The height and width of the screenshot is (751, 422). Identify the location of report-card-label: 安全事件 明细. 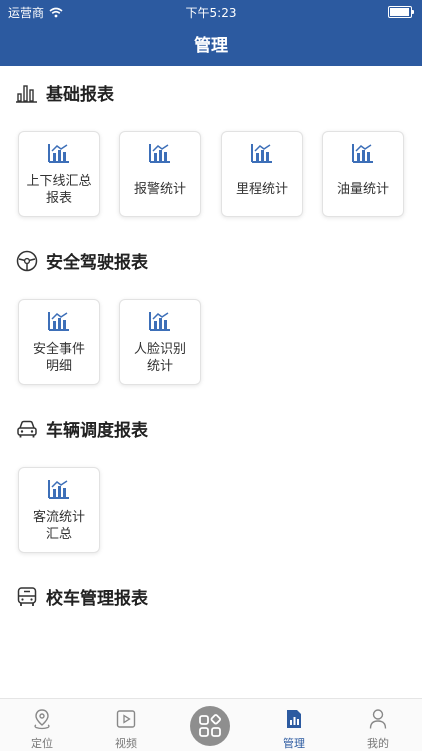
(58, 358).